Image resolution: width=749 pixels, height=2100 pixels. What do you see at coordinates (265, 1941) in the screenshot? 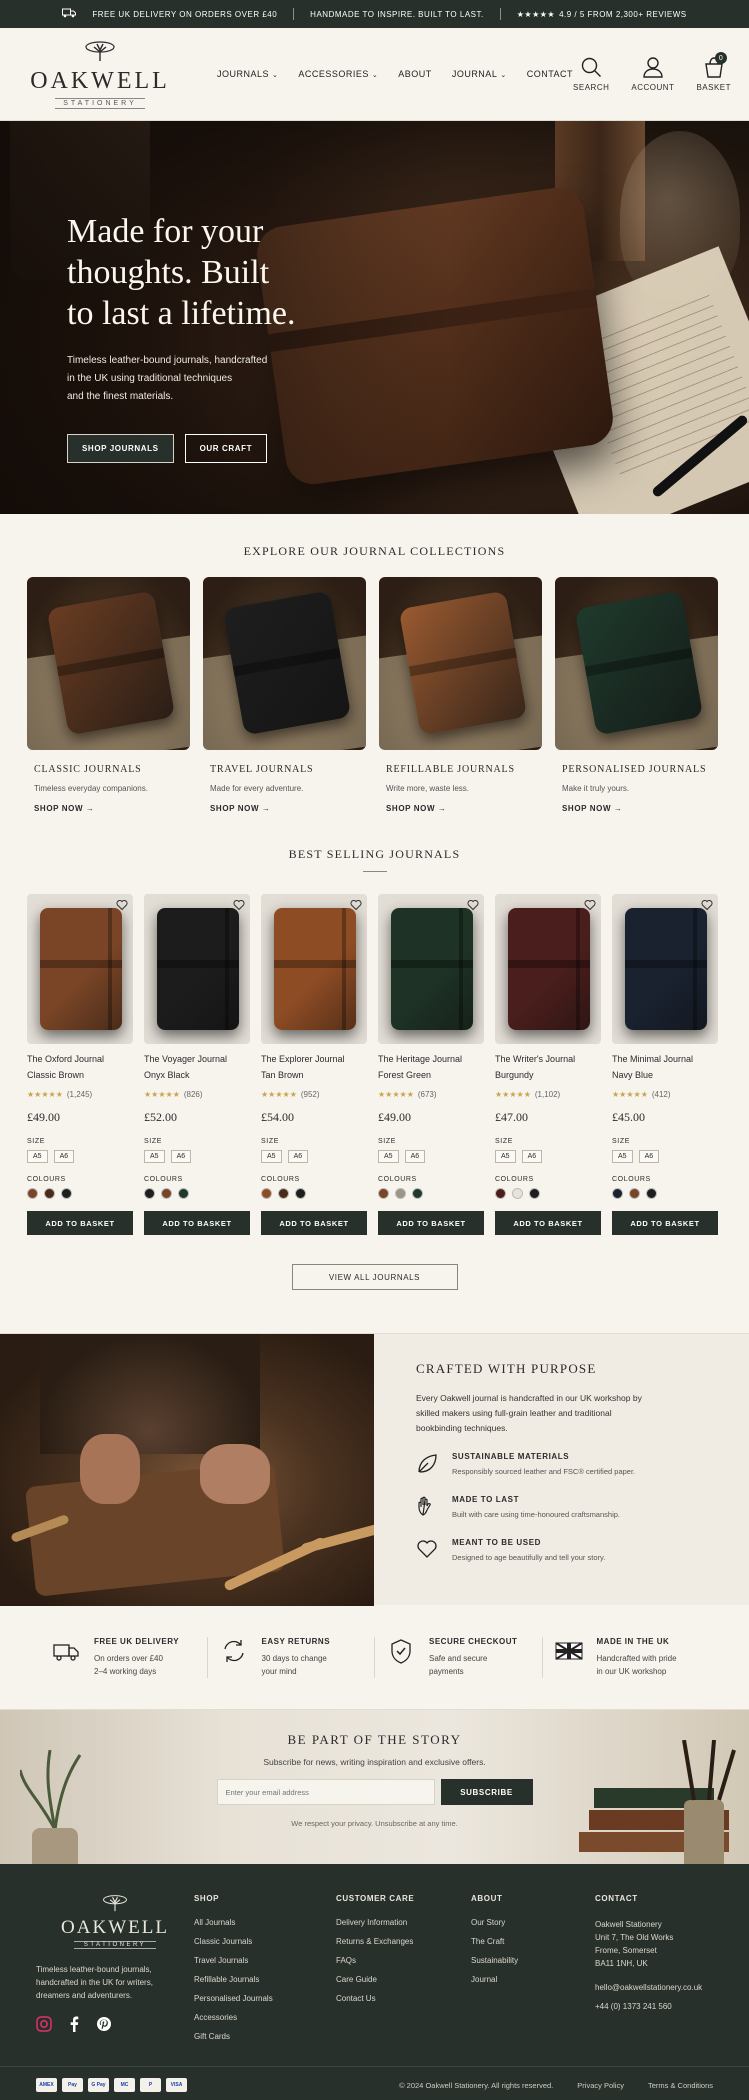
I see `footer-shop-link: Classic Journals` at bounding box center [265, 1941].